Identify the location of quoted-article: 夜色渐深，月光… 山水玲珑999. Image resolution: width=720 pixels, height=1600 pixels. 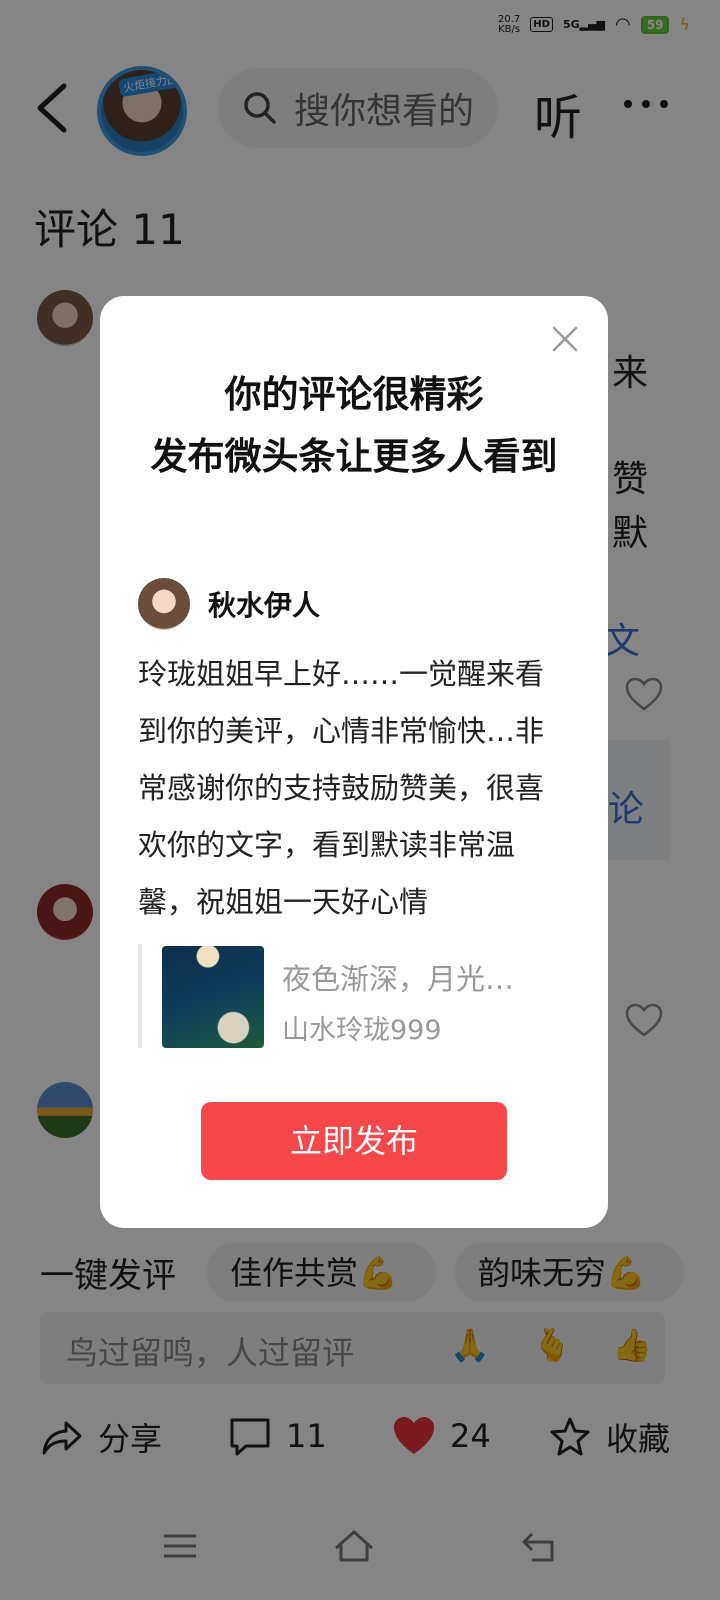
(354, 996).